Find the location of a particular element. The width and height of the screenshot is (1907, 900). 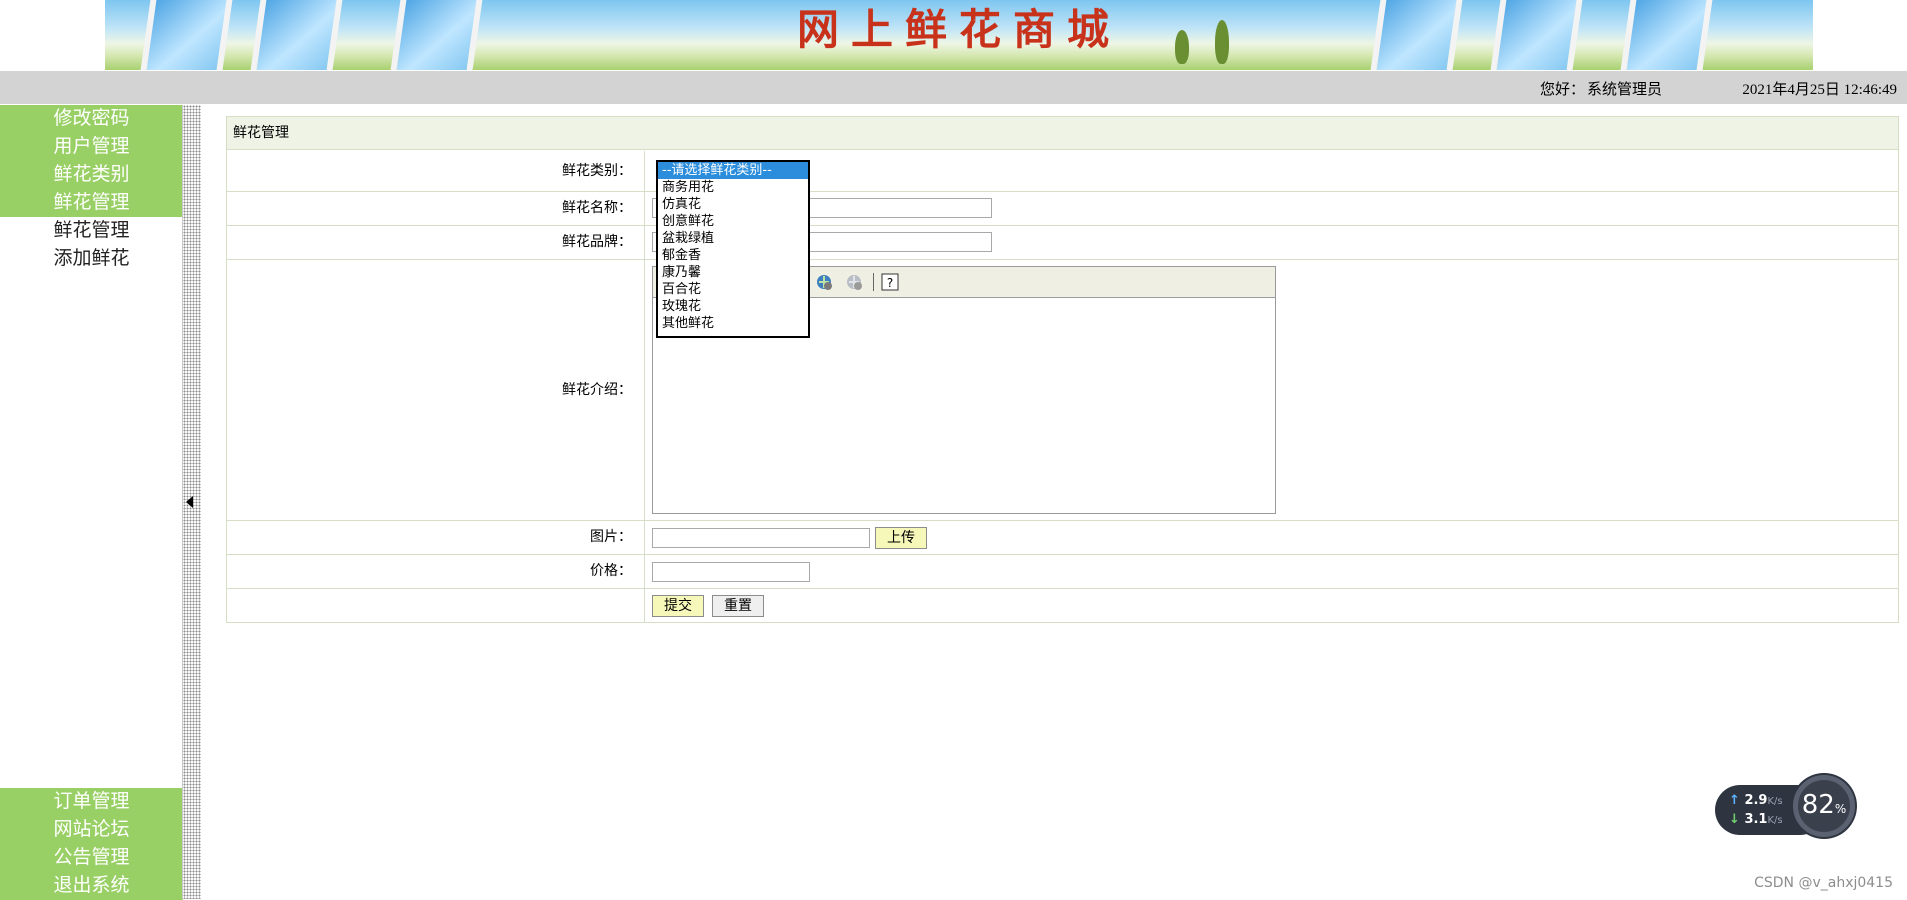

site-title: 网上鲜花商城 is located at coordinates (958, 29).